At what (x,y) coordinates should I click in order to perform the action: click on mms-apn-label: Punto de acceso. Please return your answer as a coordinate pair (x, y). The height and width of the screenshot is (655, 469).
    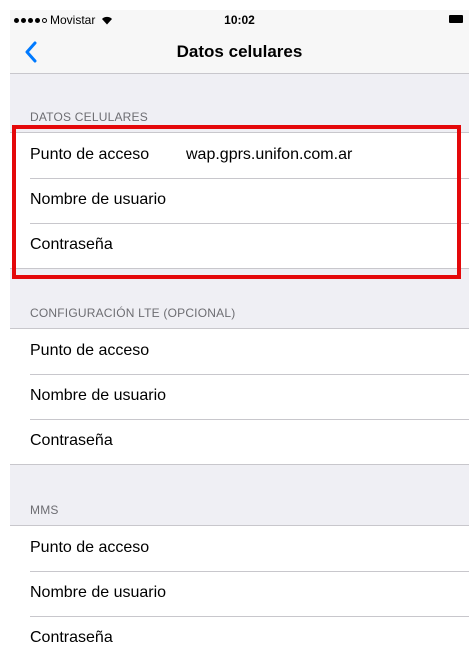
    Looking at the image, I should click on (90, 547).